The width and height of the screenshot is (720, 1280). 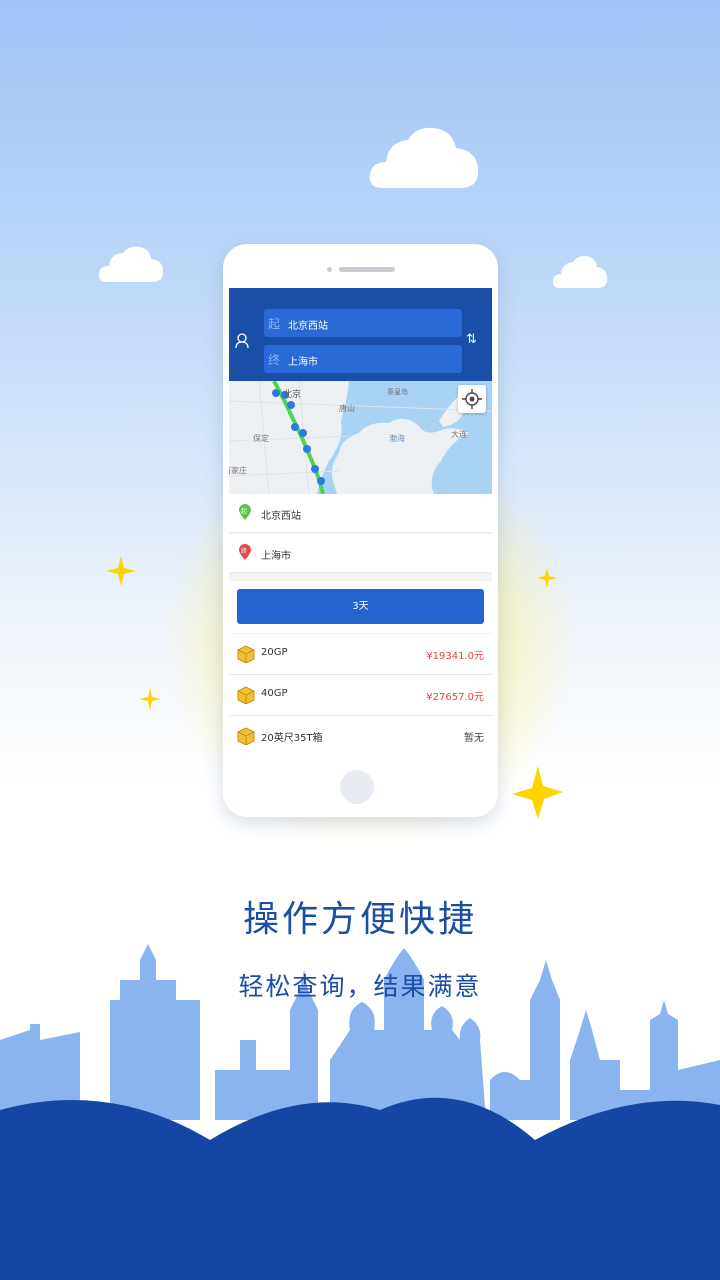 What do you see at coordinates (244, 511) in the screenshot?
I see `origin-pin-badge: 起` at bounding box center [244, 511].